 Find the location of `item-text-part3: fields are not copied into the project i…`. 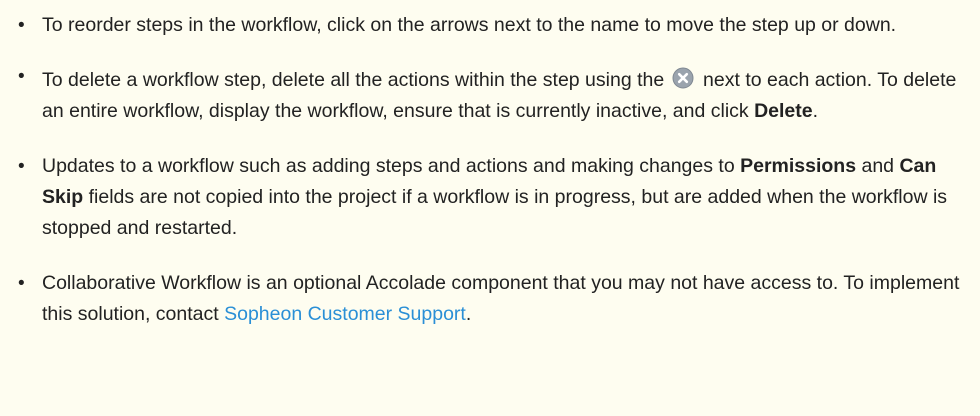

item-text-part3: fields are not copied into the project i… is located at coordinates (495, 212).